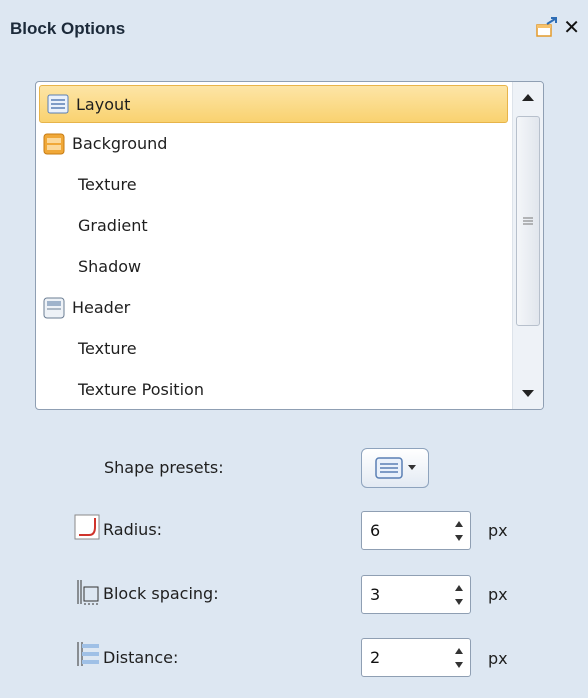 The image size is (588, 698). What do you see at coordinates (87, 527) in the screenshot?
I see `radius-icon` at bounding box center [87, 527].